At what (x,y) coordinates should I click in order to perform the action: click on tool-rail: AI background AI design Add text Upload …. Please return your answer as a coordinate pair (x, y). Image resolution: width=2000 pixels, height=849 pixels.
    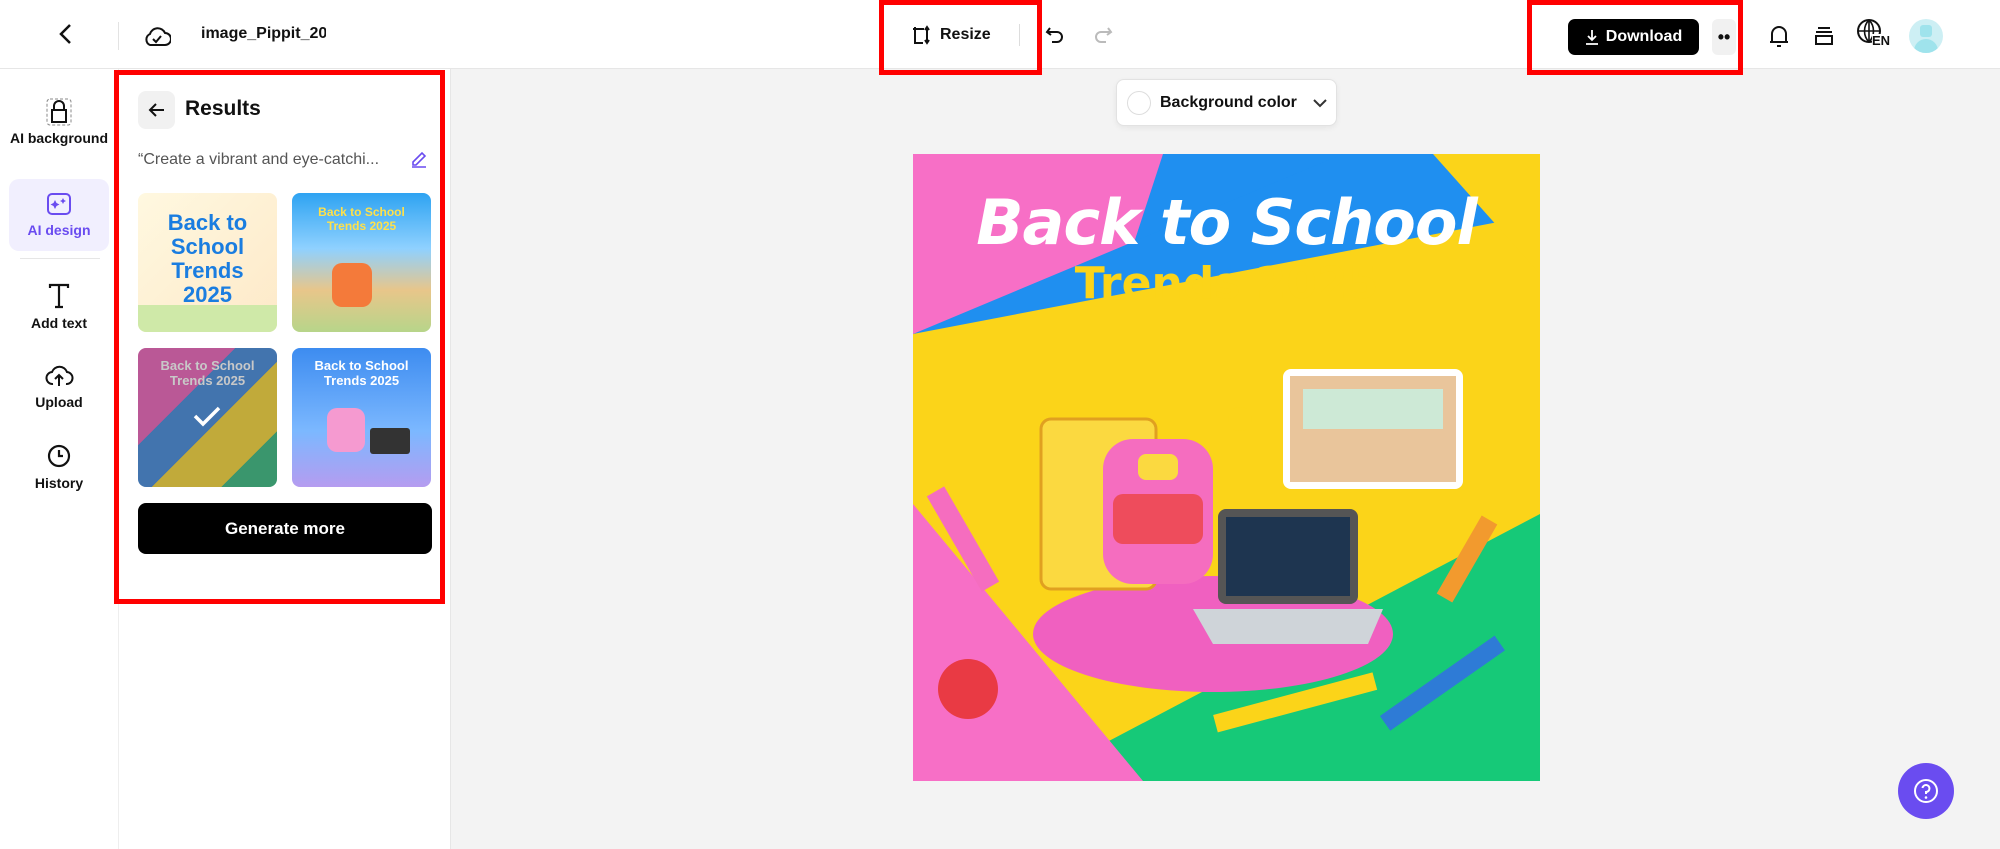
    Looking at the image, I should click on (59, 459).